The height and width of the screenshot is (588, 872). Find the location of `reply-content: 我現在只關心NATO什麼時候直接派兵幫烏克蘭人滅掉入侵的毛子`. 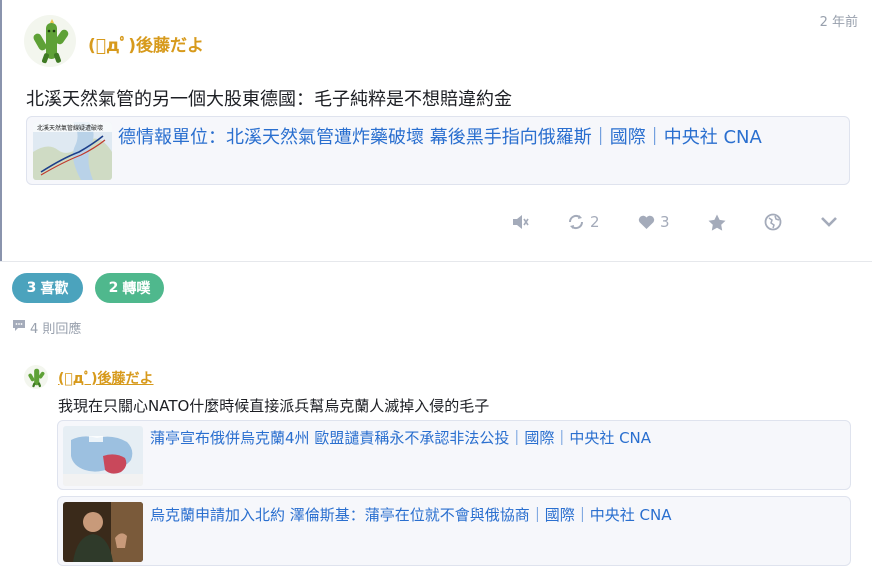

reply-content: 我現在只關心NATO什麼時候直接派兵幫烏克蘭人滅掉入侵的毛子 is located at coordinates (274, 406).